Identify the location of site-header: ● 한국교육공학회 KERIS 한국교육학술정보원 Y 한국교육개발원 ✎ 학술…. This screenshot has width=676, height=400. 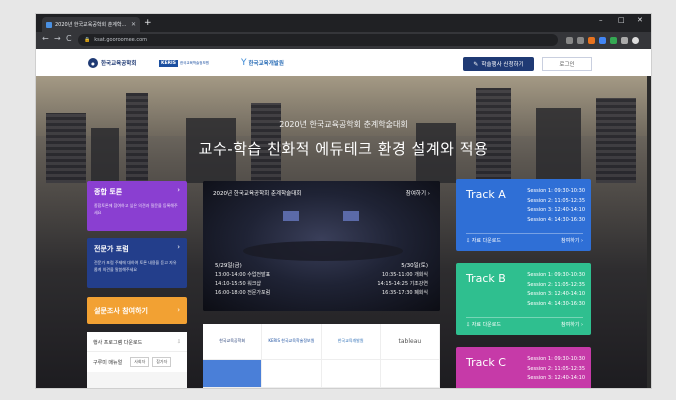
(343, 62).